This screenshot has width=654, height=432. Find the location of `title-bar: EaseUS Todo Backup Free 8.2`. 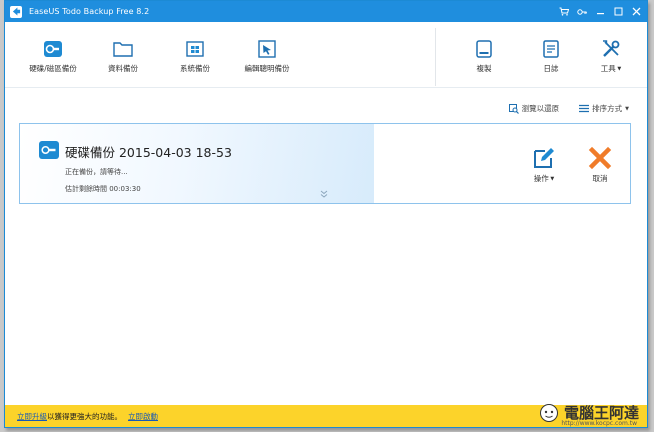

title-bar: EaseUS Todo Backup Free 8.2 is located at coordinates (326, 11).